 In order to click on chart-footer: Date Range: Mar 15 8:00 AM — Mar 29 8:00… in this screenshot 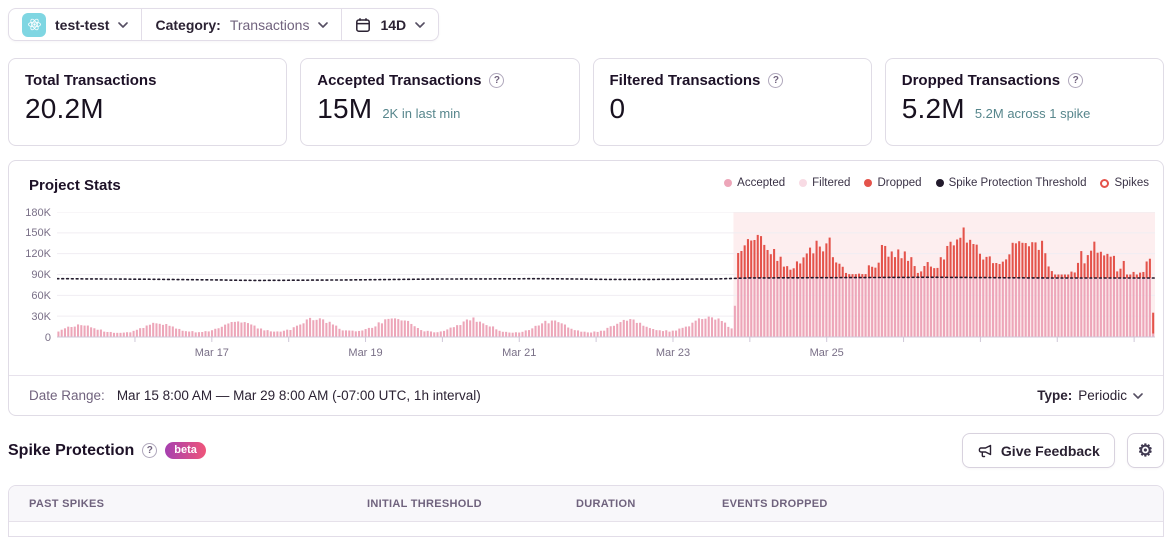, I will do `click(586, 395)`.